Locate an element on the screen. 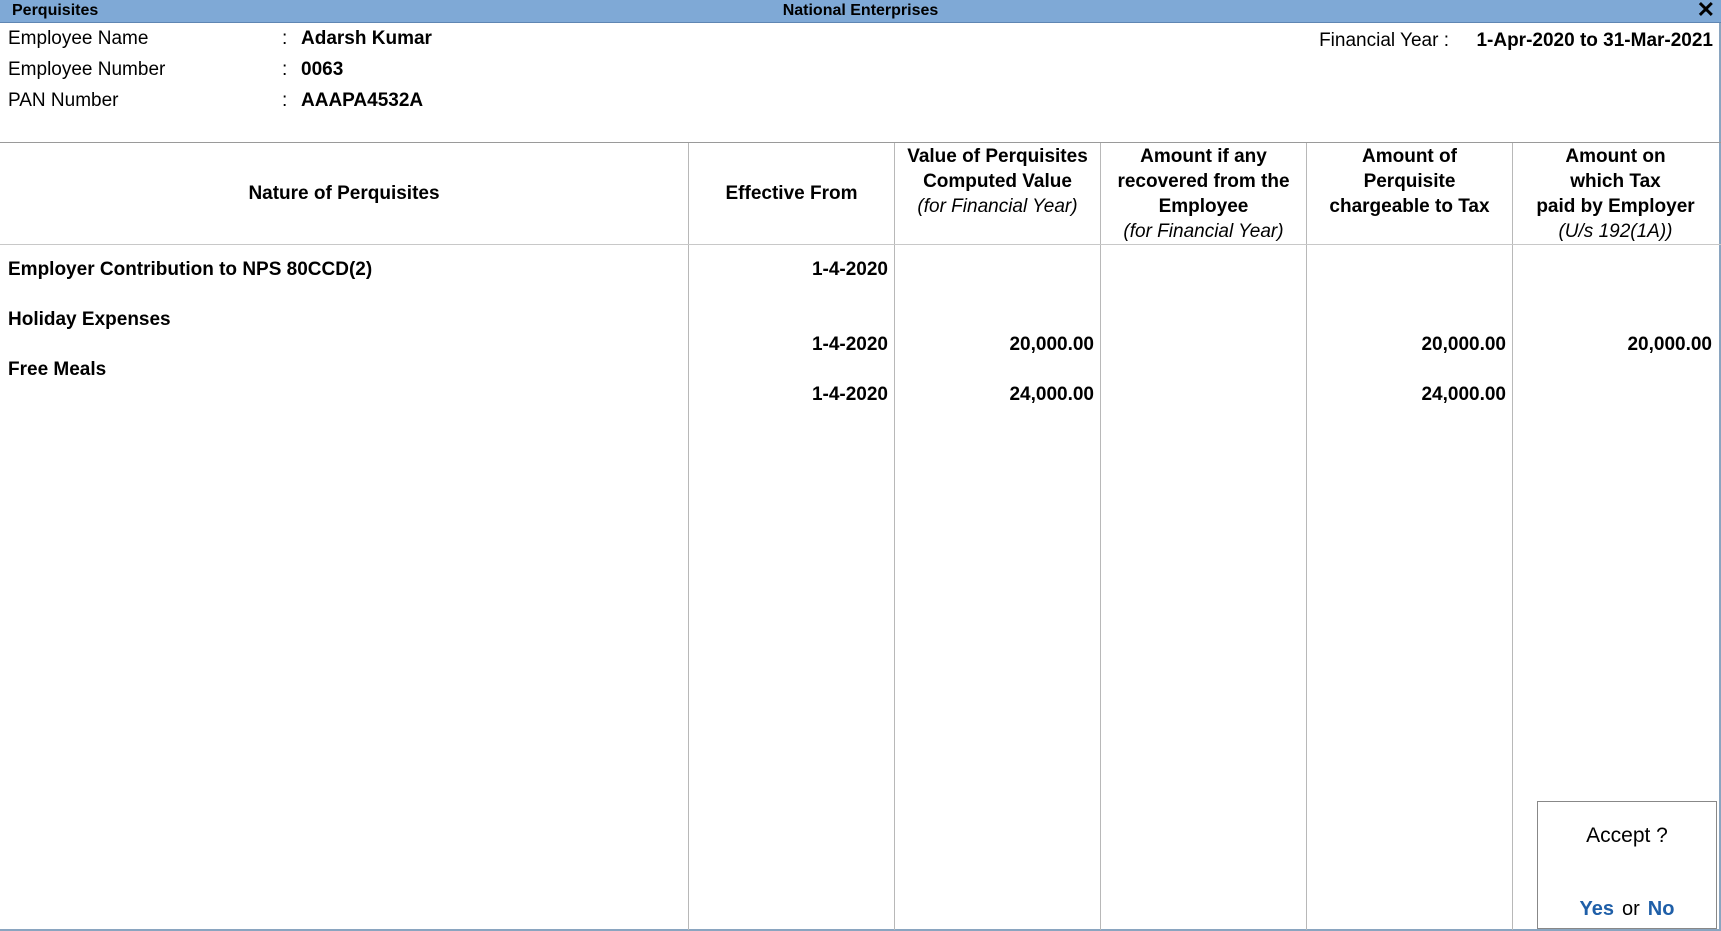 The height and width of the screenshot is (931, 1721). computed-value: 20,000.00 is located at coordinates (1051, 345).